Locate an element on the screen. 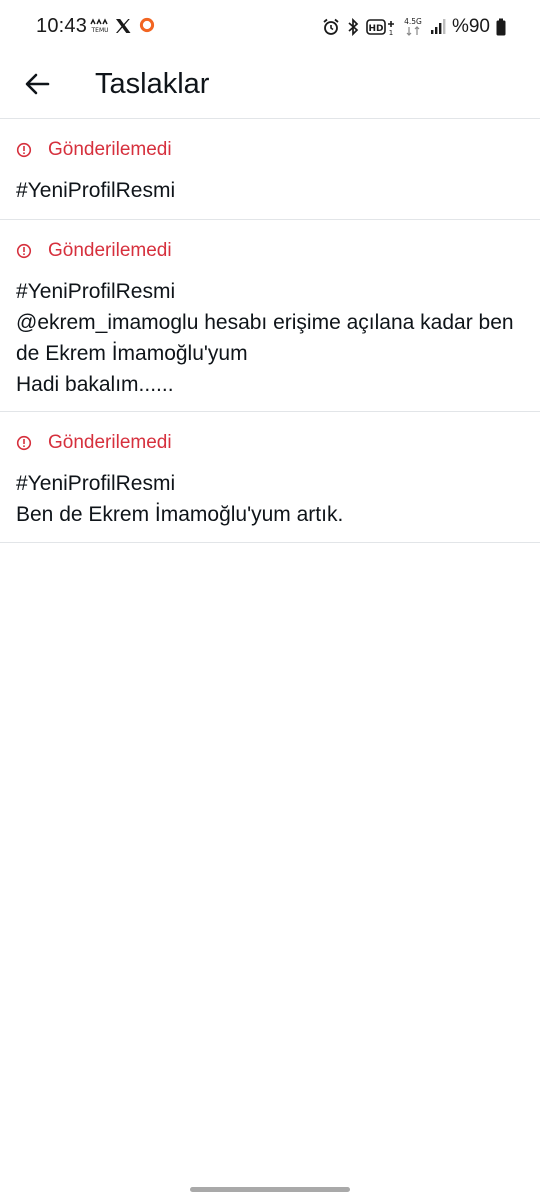  svg-text: HD is located at coordinates (375, 29).